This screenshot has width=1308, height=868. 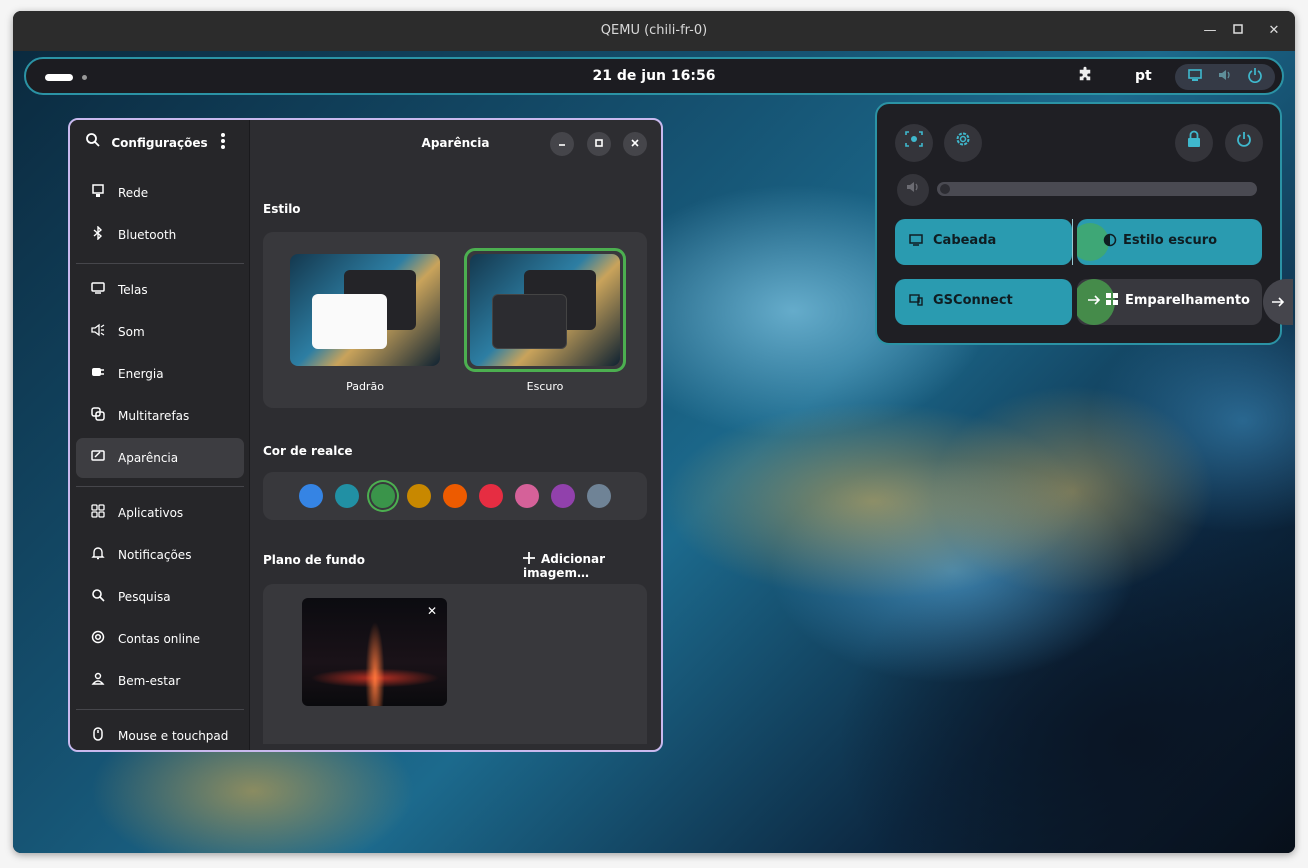 I want to click on wallpaper-thumbnail: ✕, so click(x=374, y=652).